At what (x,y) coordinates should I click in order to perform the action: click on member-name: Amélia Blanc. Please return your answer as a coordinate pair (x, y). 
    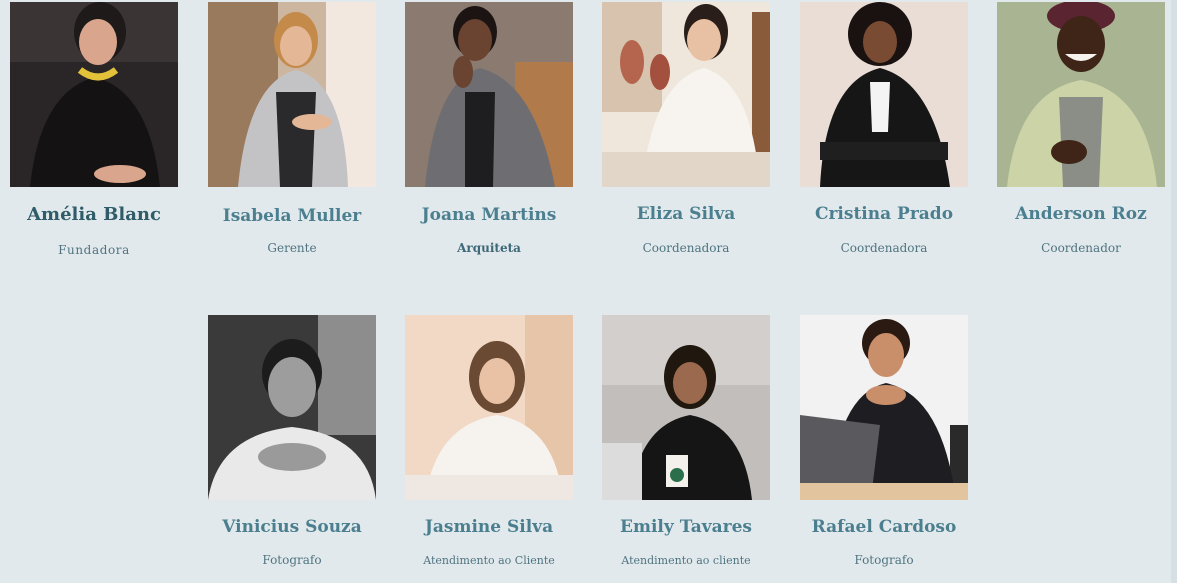
    Looking at the image, I should click on (94, 214).